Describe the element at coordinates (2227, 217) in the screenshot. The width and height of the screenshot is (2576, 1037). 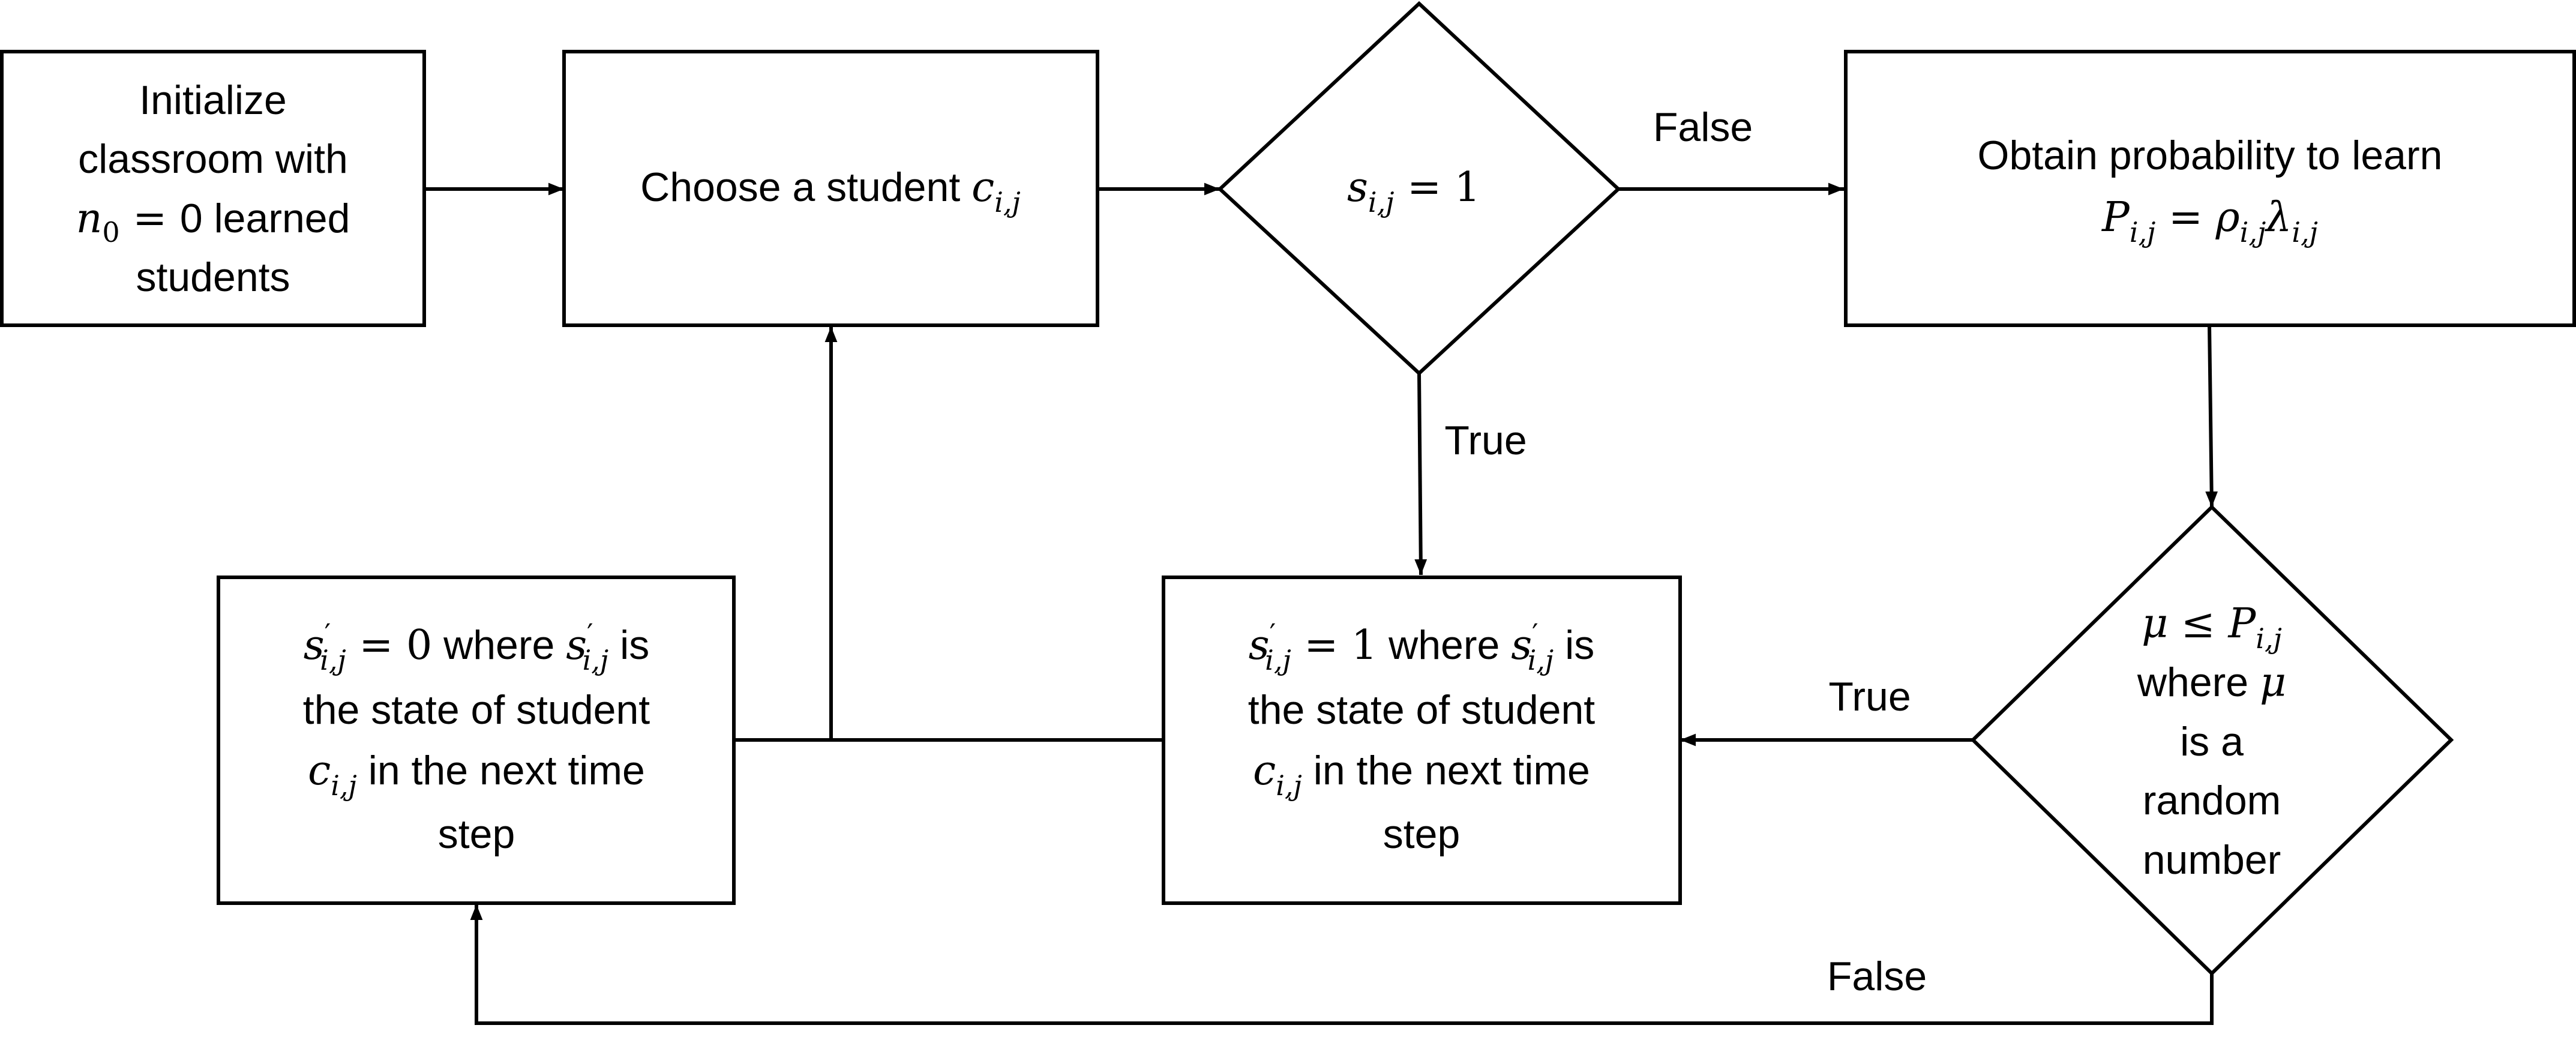
I see `obtain-math-rho: ρ` at that location.